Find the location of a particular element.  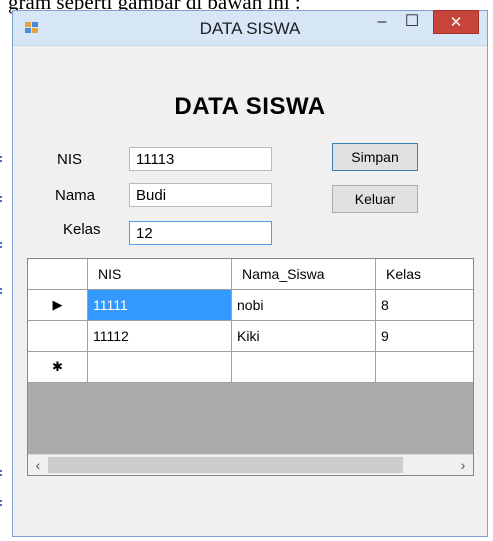

table-cell-nama: nobi is located at coordinates (304, 305).